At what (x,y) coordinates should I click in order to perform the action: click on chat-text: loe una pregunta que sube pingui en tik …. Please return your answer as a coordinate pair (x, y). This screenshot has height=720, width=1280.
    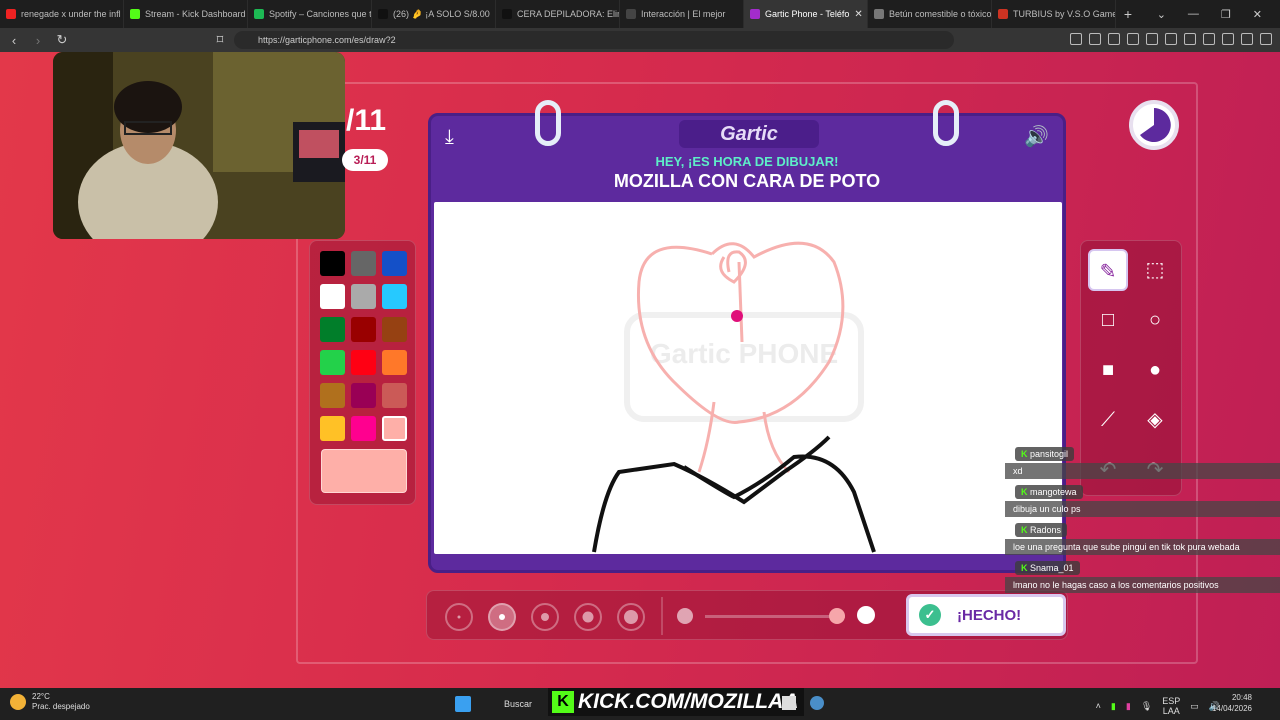
    Looking at the image, I should click on (1142, 547).